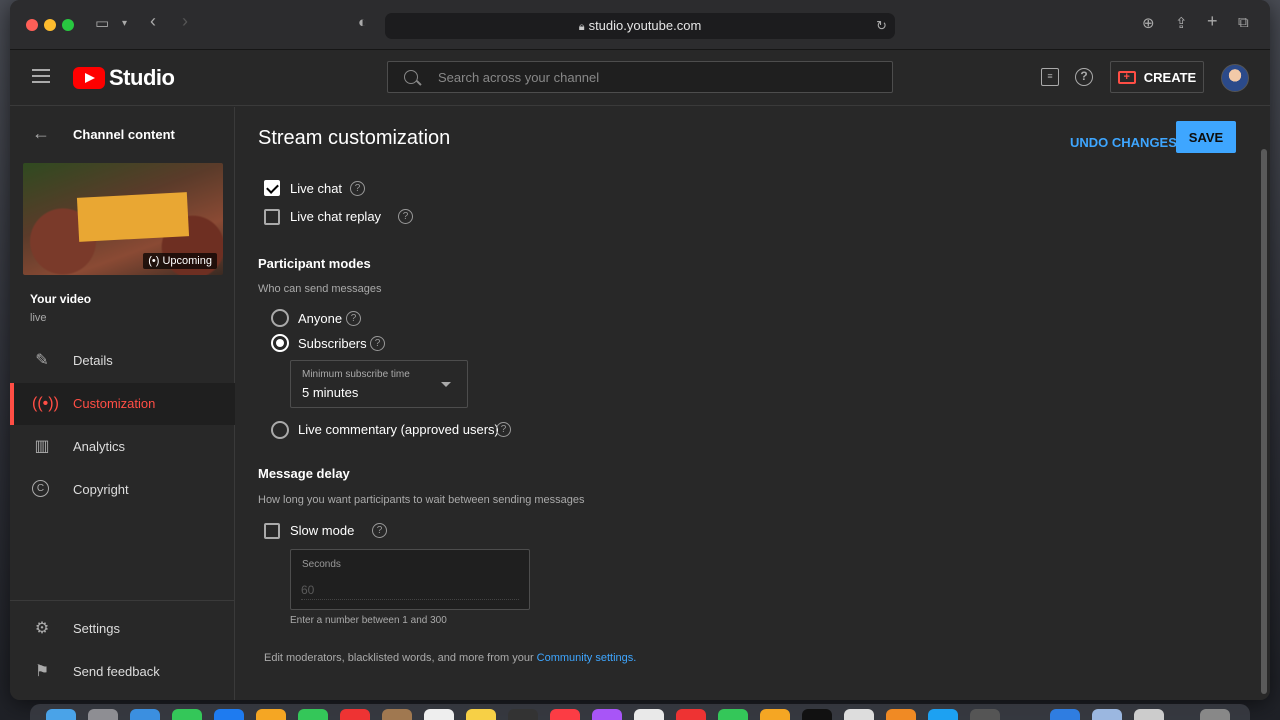 The height and width of the screenshot is (720, 1280). What do you see at coordinates (1170, 77) in the screenshot?
I see `create-label: CREATE` at bounding box center [1170, 77].